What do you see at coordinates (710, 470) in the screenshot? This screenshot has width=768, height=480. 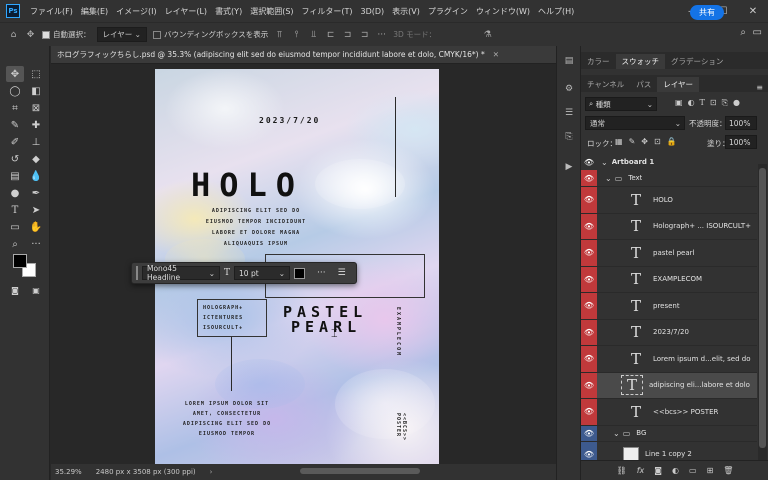 I see `new-layer-icon: ⊞` at bounding box center [710, 470].